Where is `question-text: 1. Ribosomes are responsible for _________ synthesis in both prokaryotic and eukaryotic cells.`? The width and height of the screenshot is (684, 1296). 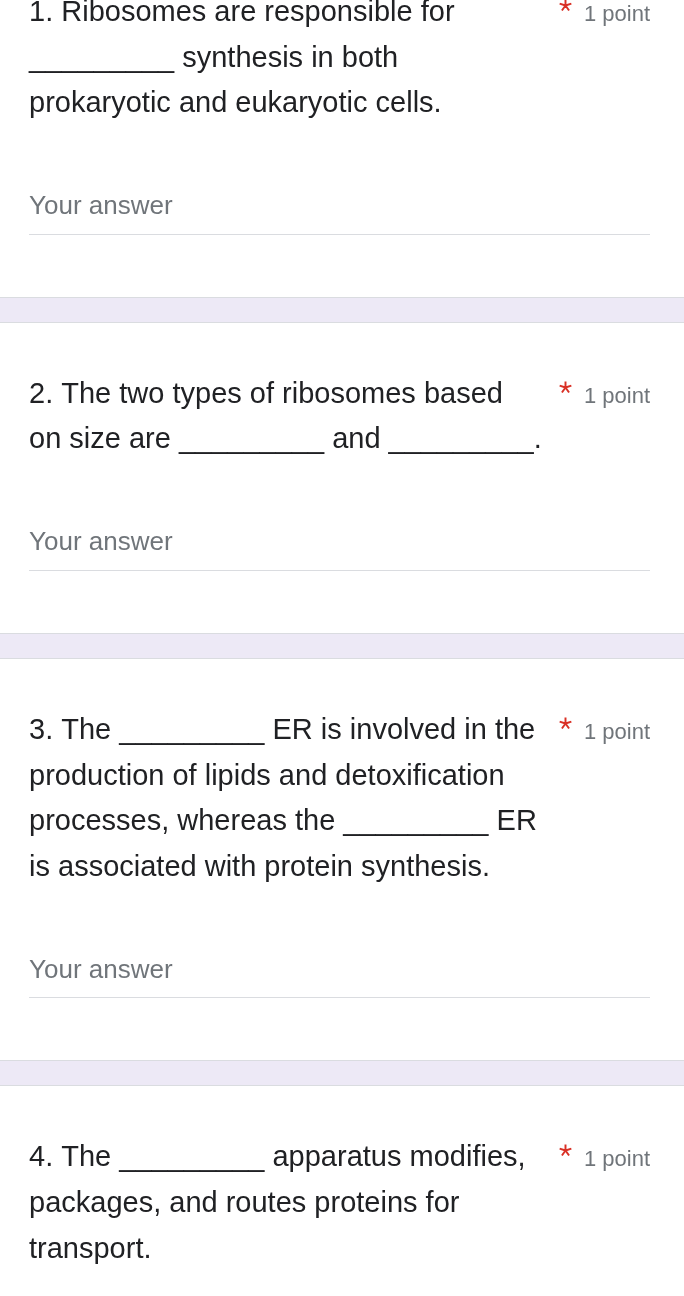 question-text: 1. Ribosomes are responsible for _________ synthesis in both prokaryotic and eukaryotic cells. is located at coordinates (242, 60).